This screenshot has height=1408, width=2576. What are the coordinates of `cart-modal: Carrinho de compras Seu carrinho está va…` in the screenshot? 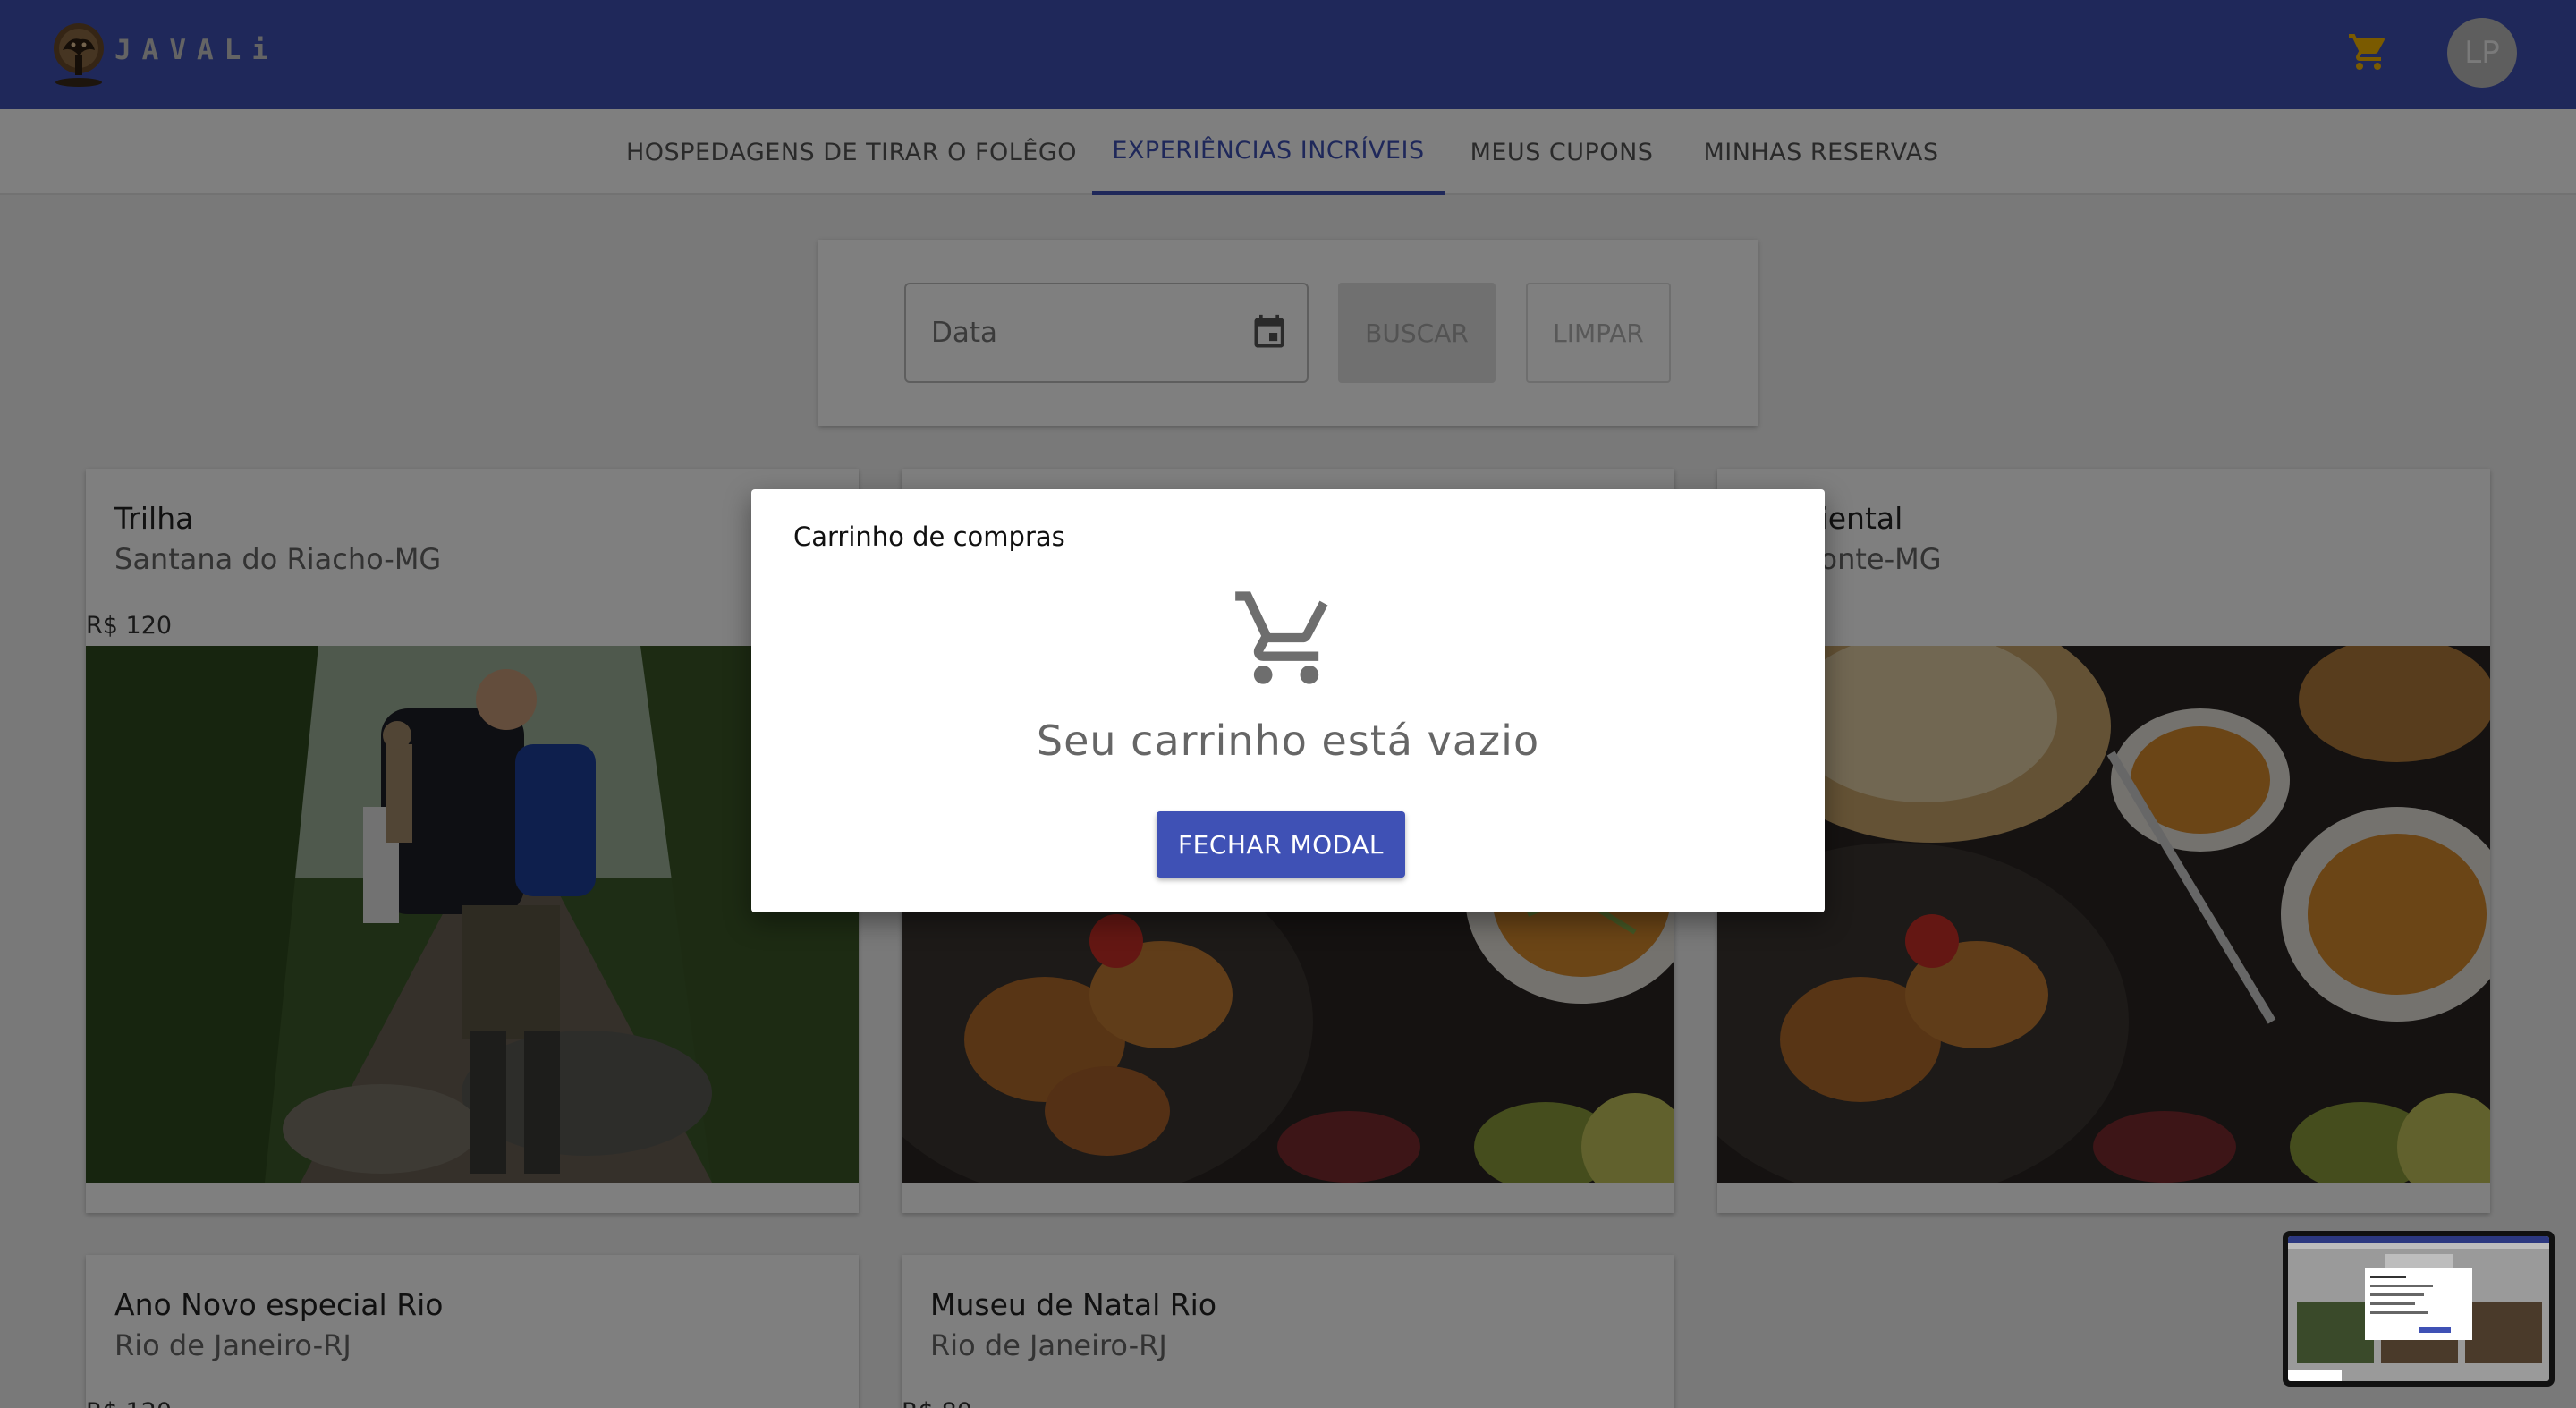 It's located at (1288, 700).